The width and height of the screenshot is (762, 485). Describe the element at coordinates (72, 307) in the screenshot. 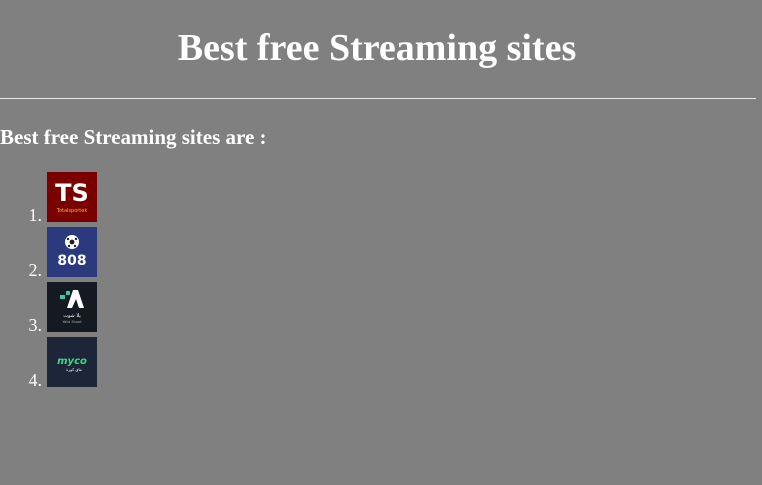

I see `yalla-shoot-logo: يلا شوت Yalla Shoot` at that location.